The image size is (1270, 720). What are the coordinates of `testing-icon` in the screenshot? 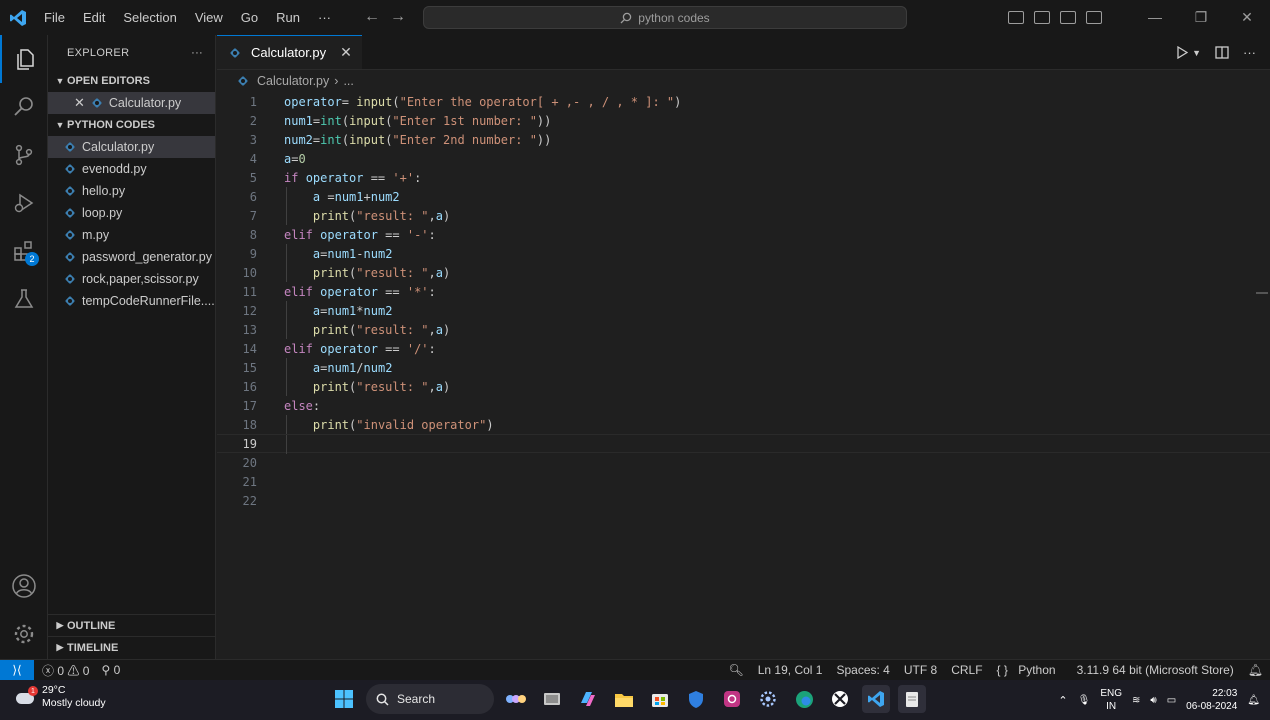 It's located at (24, 299).